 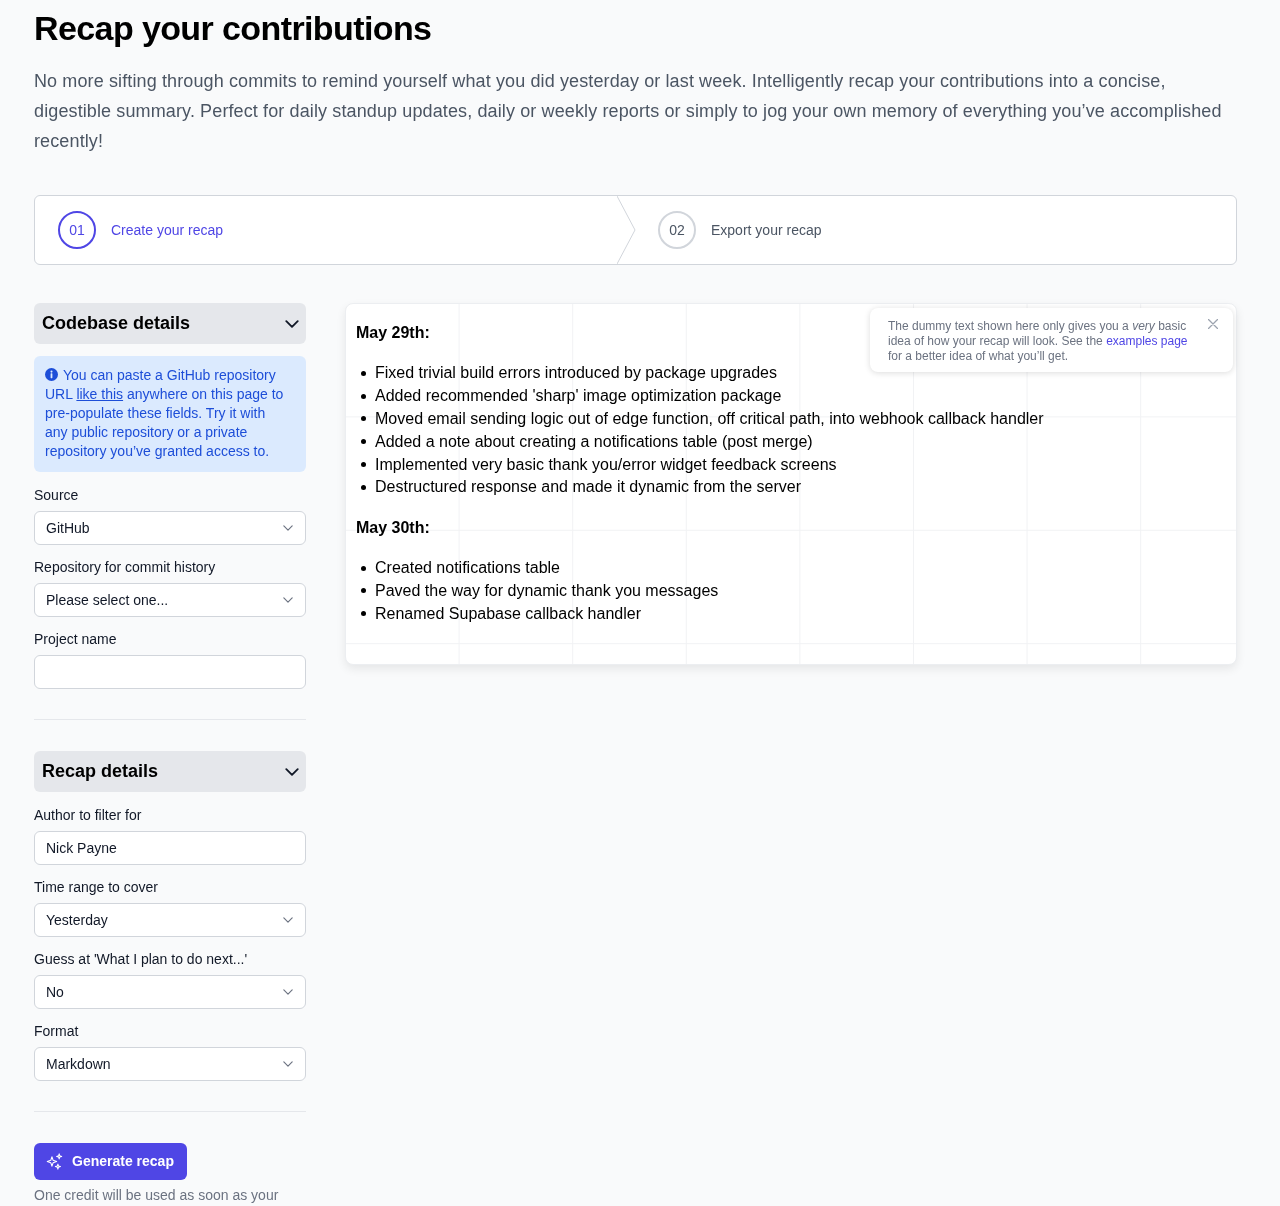 What do you see at coordinates (606, 464) in the screenshot?
I see `list-item-text: Implemented very basic thank you/error widget feedback screens` at bounding box center [606, 464].